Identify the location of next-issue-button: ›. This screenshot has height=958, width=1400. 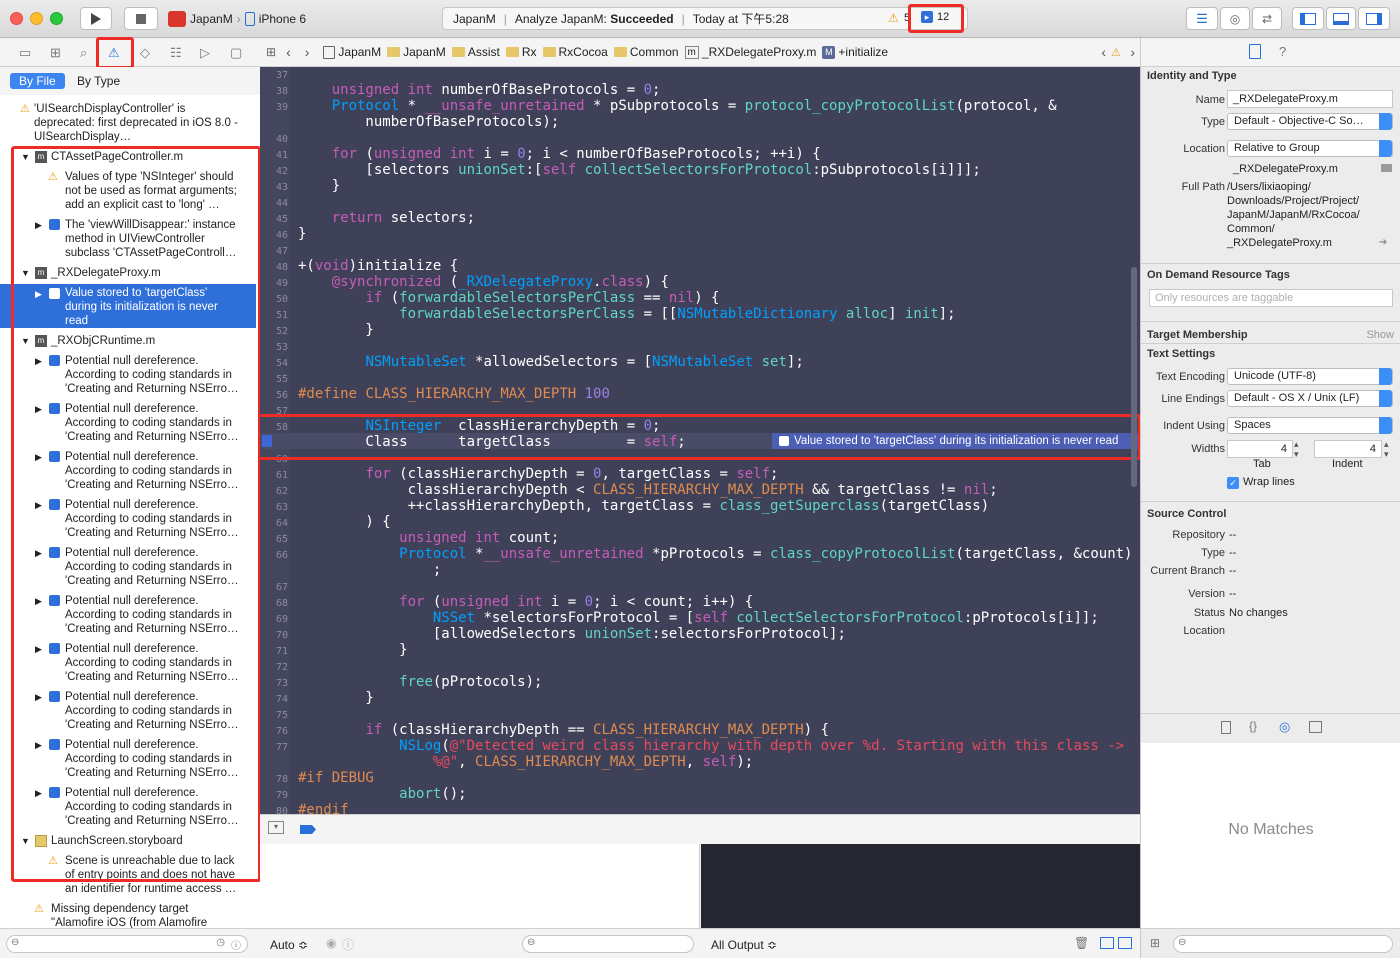
(1132, 52).